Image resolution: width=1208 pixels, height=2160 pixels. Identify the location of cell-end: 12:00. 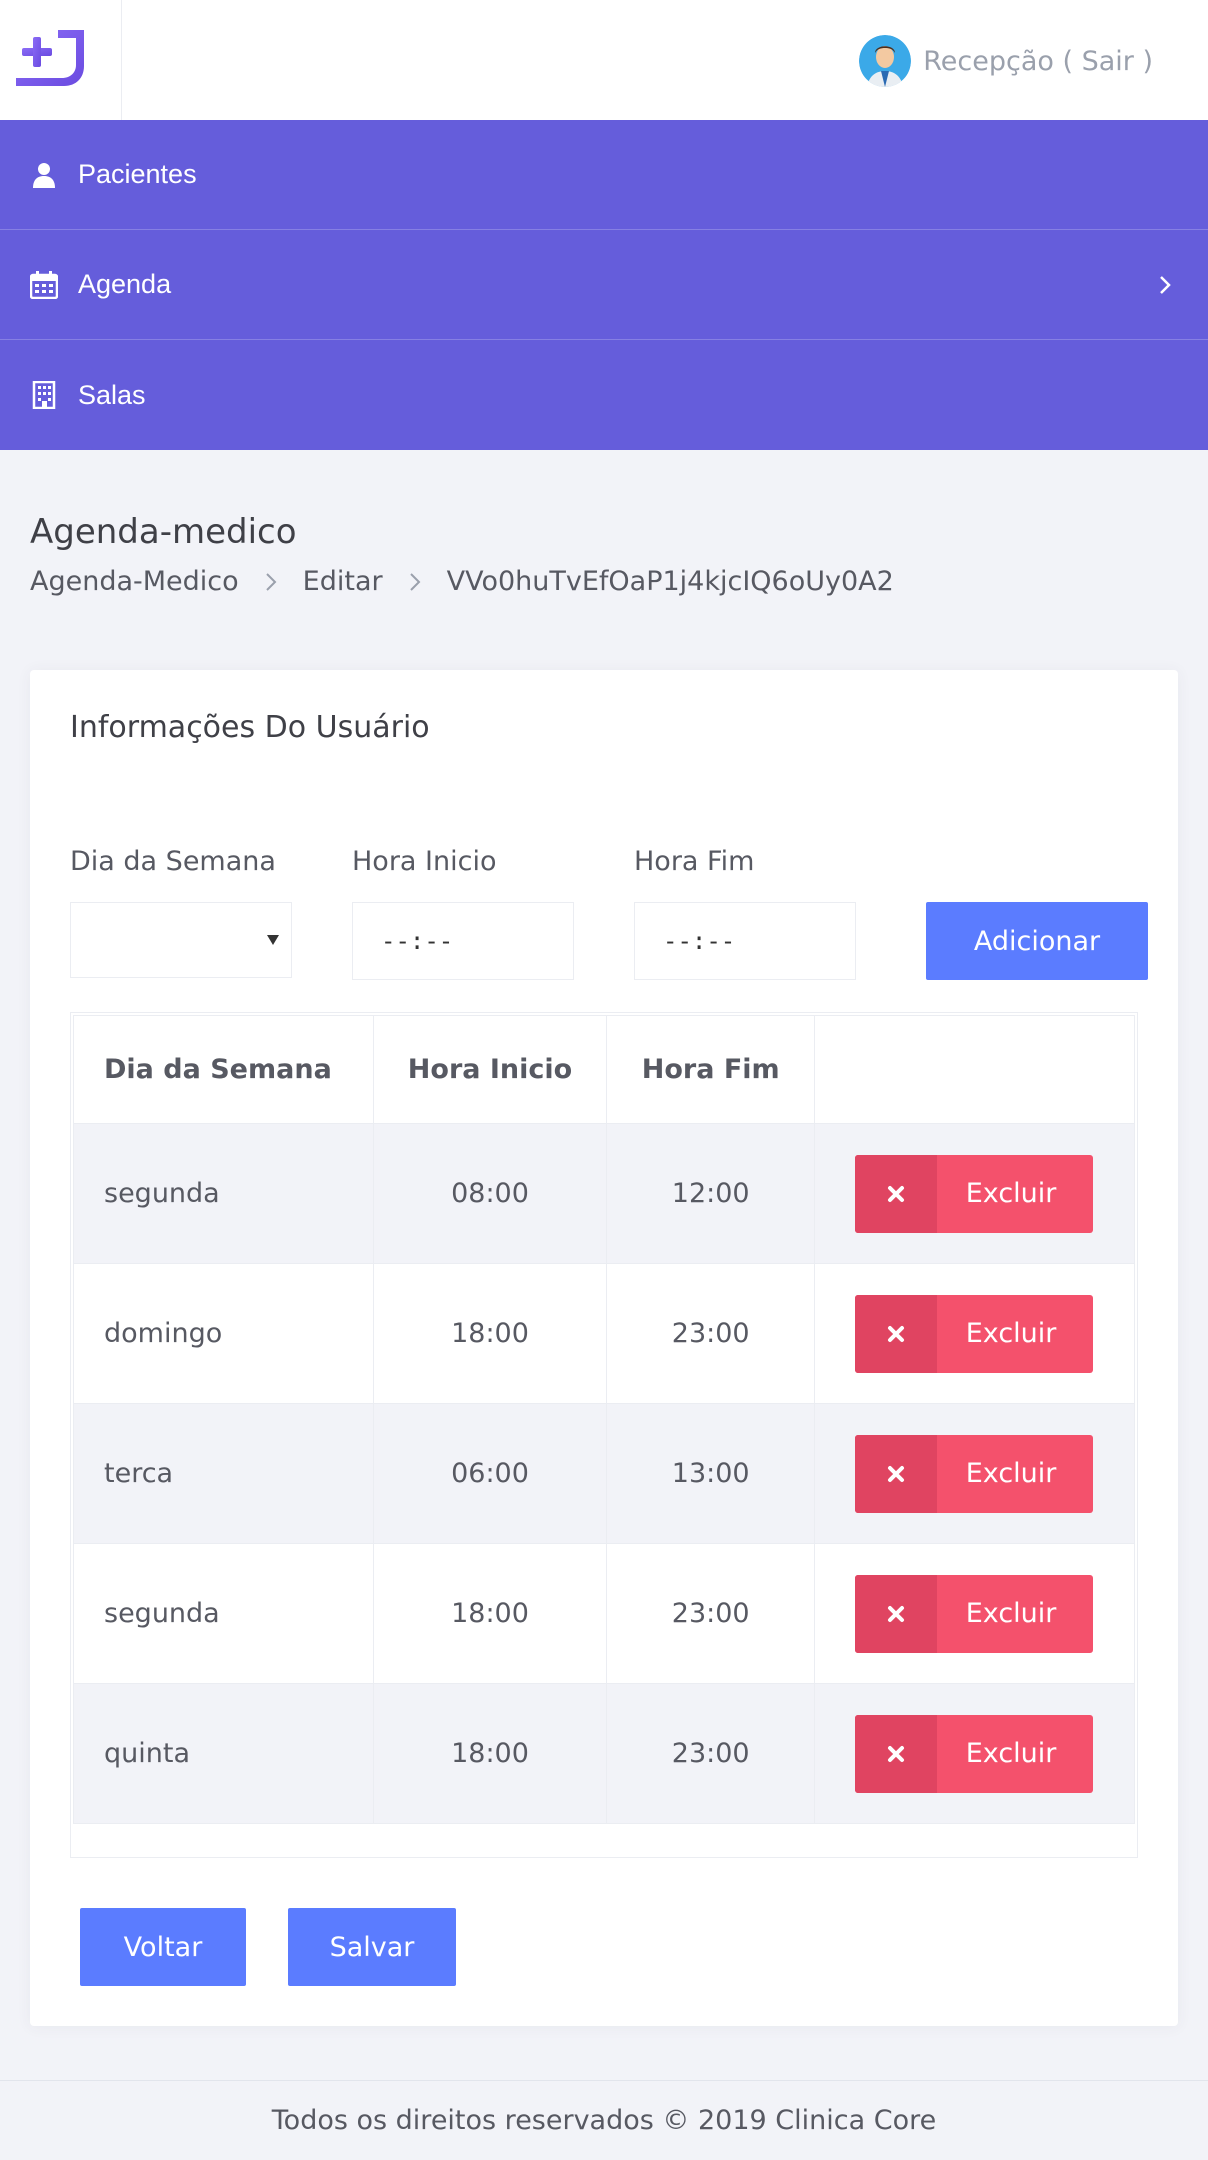
(711, 1193).